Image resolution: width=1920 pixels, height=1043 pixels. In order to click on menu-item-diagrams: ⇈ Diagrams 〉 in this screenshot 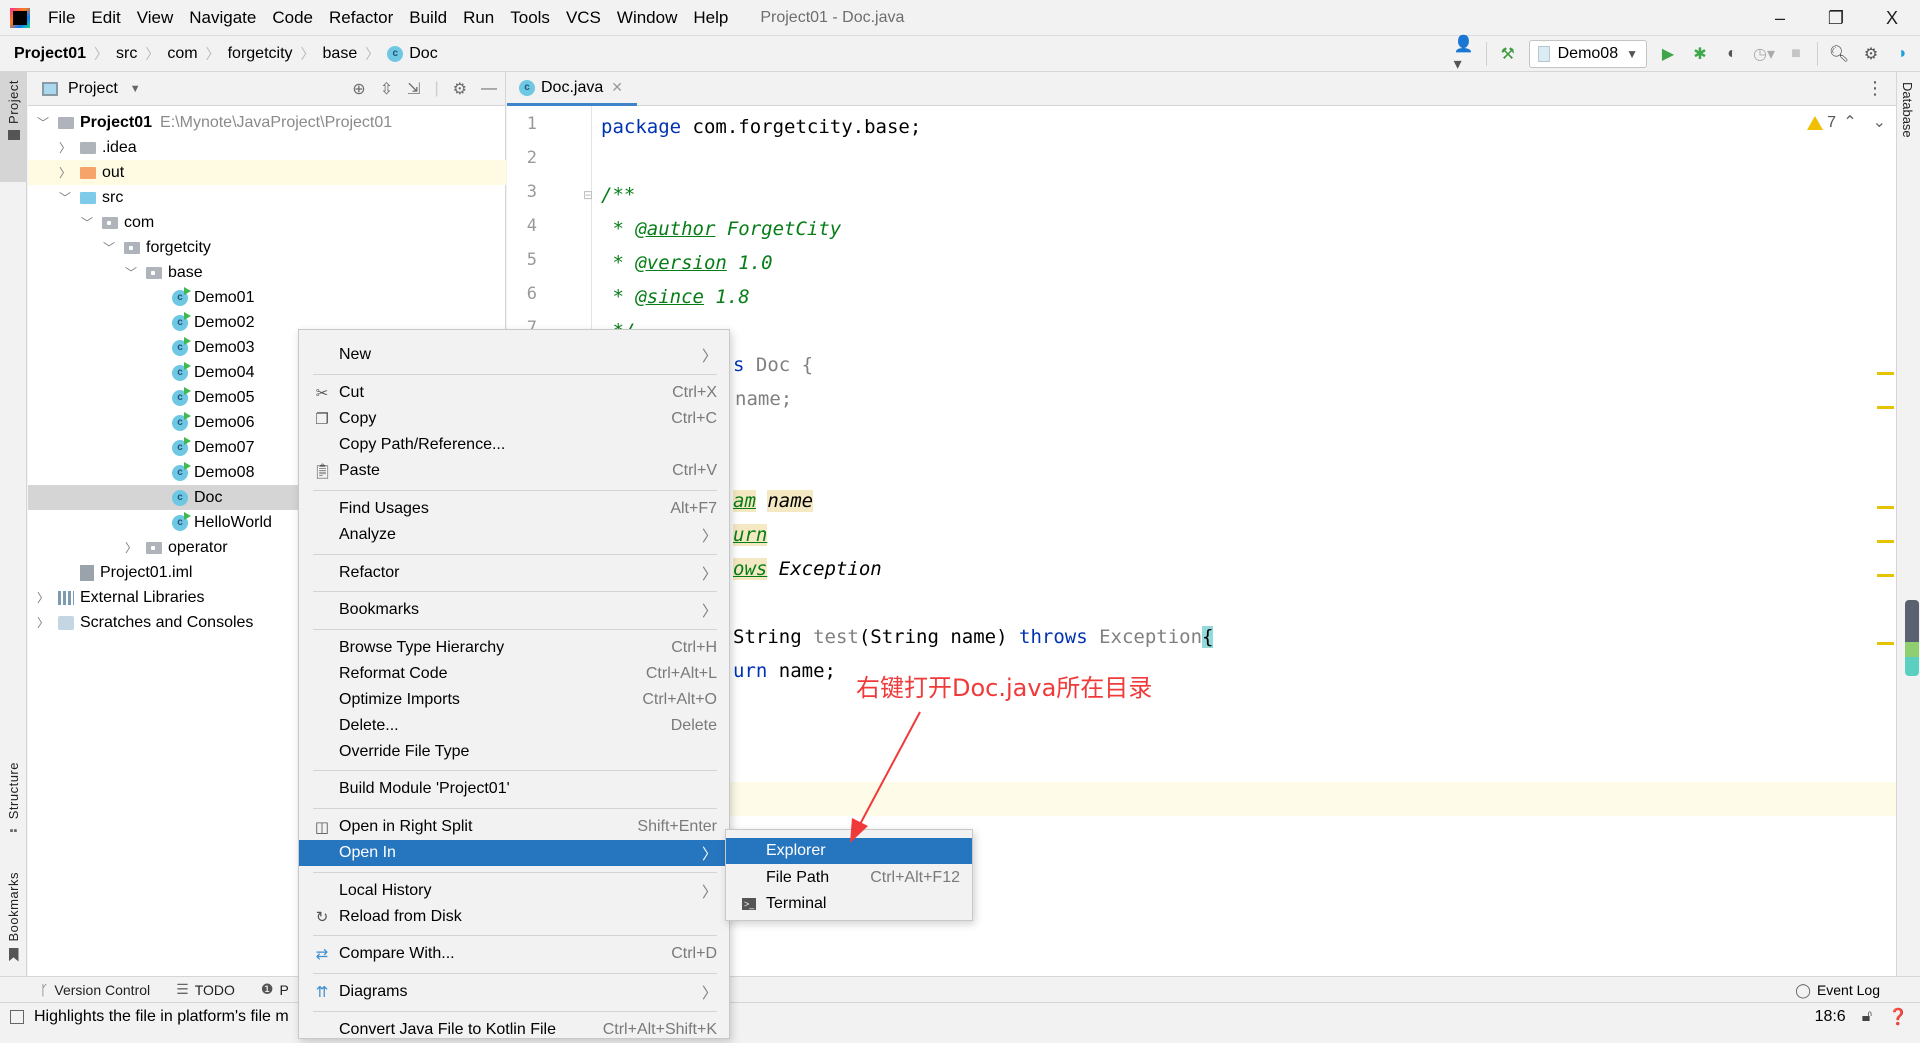, I will do `click(514, 992)`.